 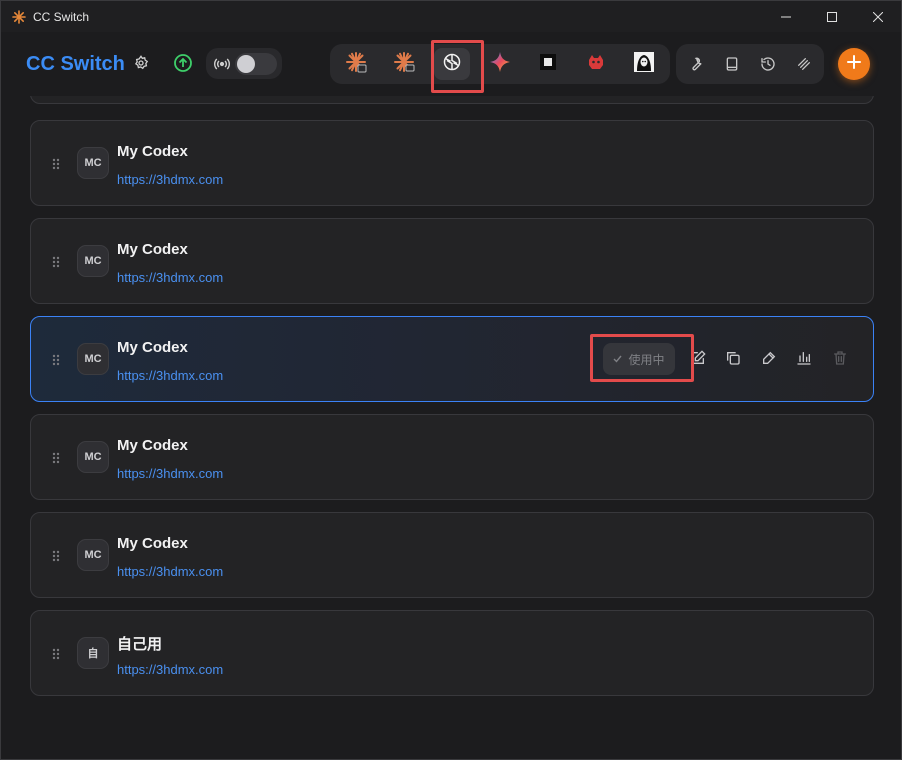 I want to click on provider-card-active: MC My Codex https://3hdmx.com 使用中, so click(x=452, y=359).